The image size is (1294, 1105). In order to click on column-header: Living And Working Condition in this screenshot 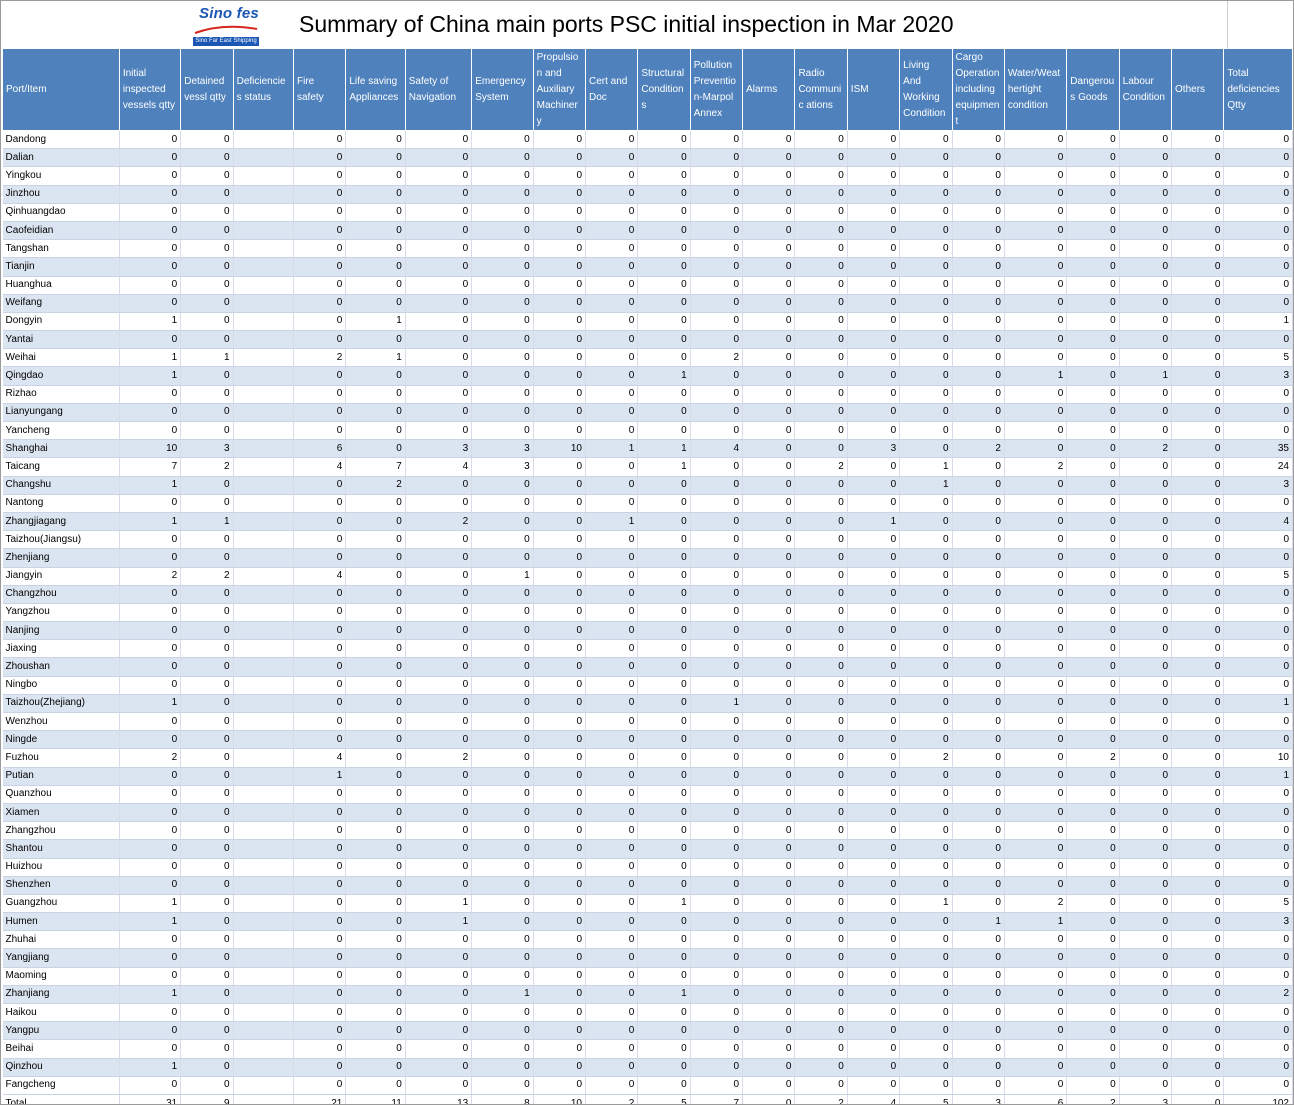, I will do `click(926, 90)`.